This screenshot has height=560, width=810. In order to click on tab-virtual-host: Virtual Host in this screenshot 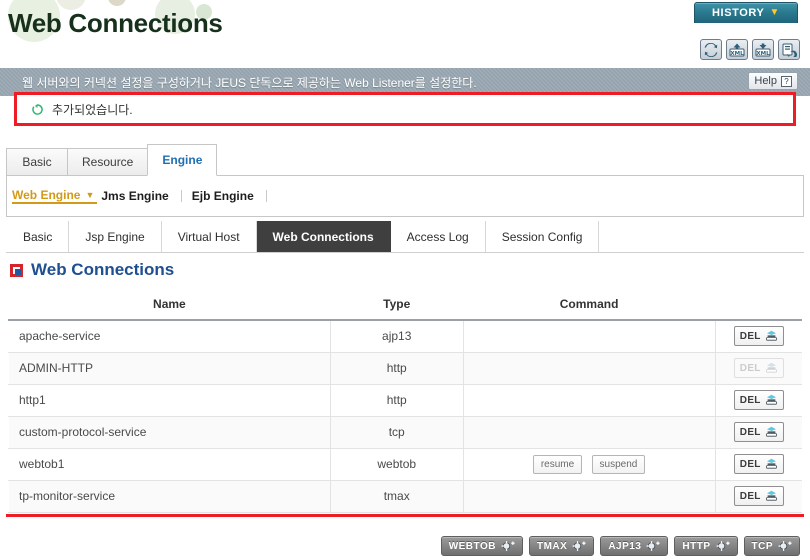, I will do `click(209, 236)`.